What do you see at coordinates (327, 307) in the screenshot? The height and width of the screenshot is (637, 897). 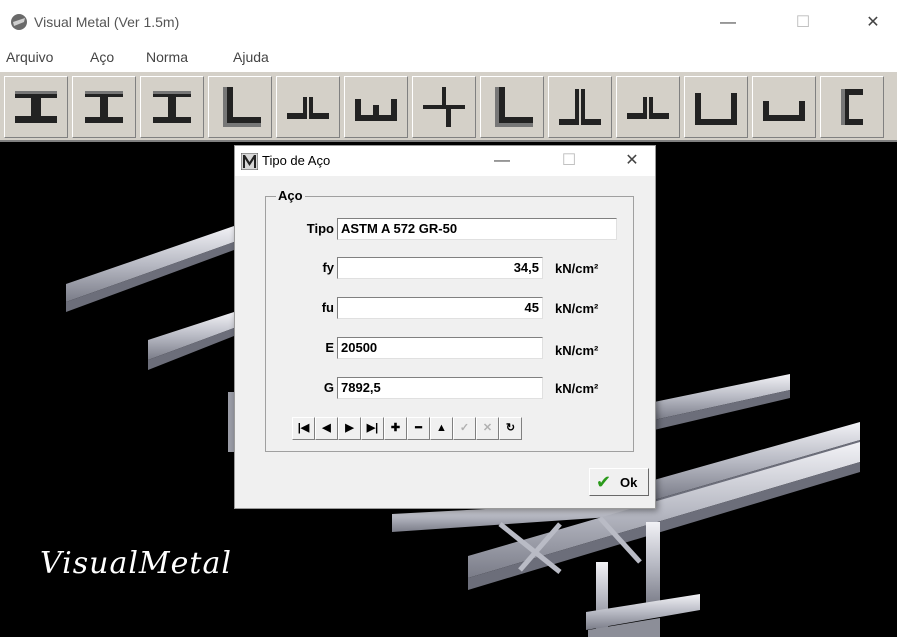 I see `fu-label: fu` at bounding box center [327, 307].